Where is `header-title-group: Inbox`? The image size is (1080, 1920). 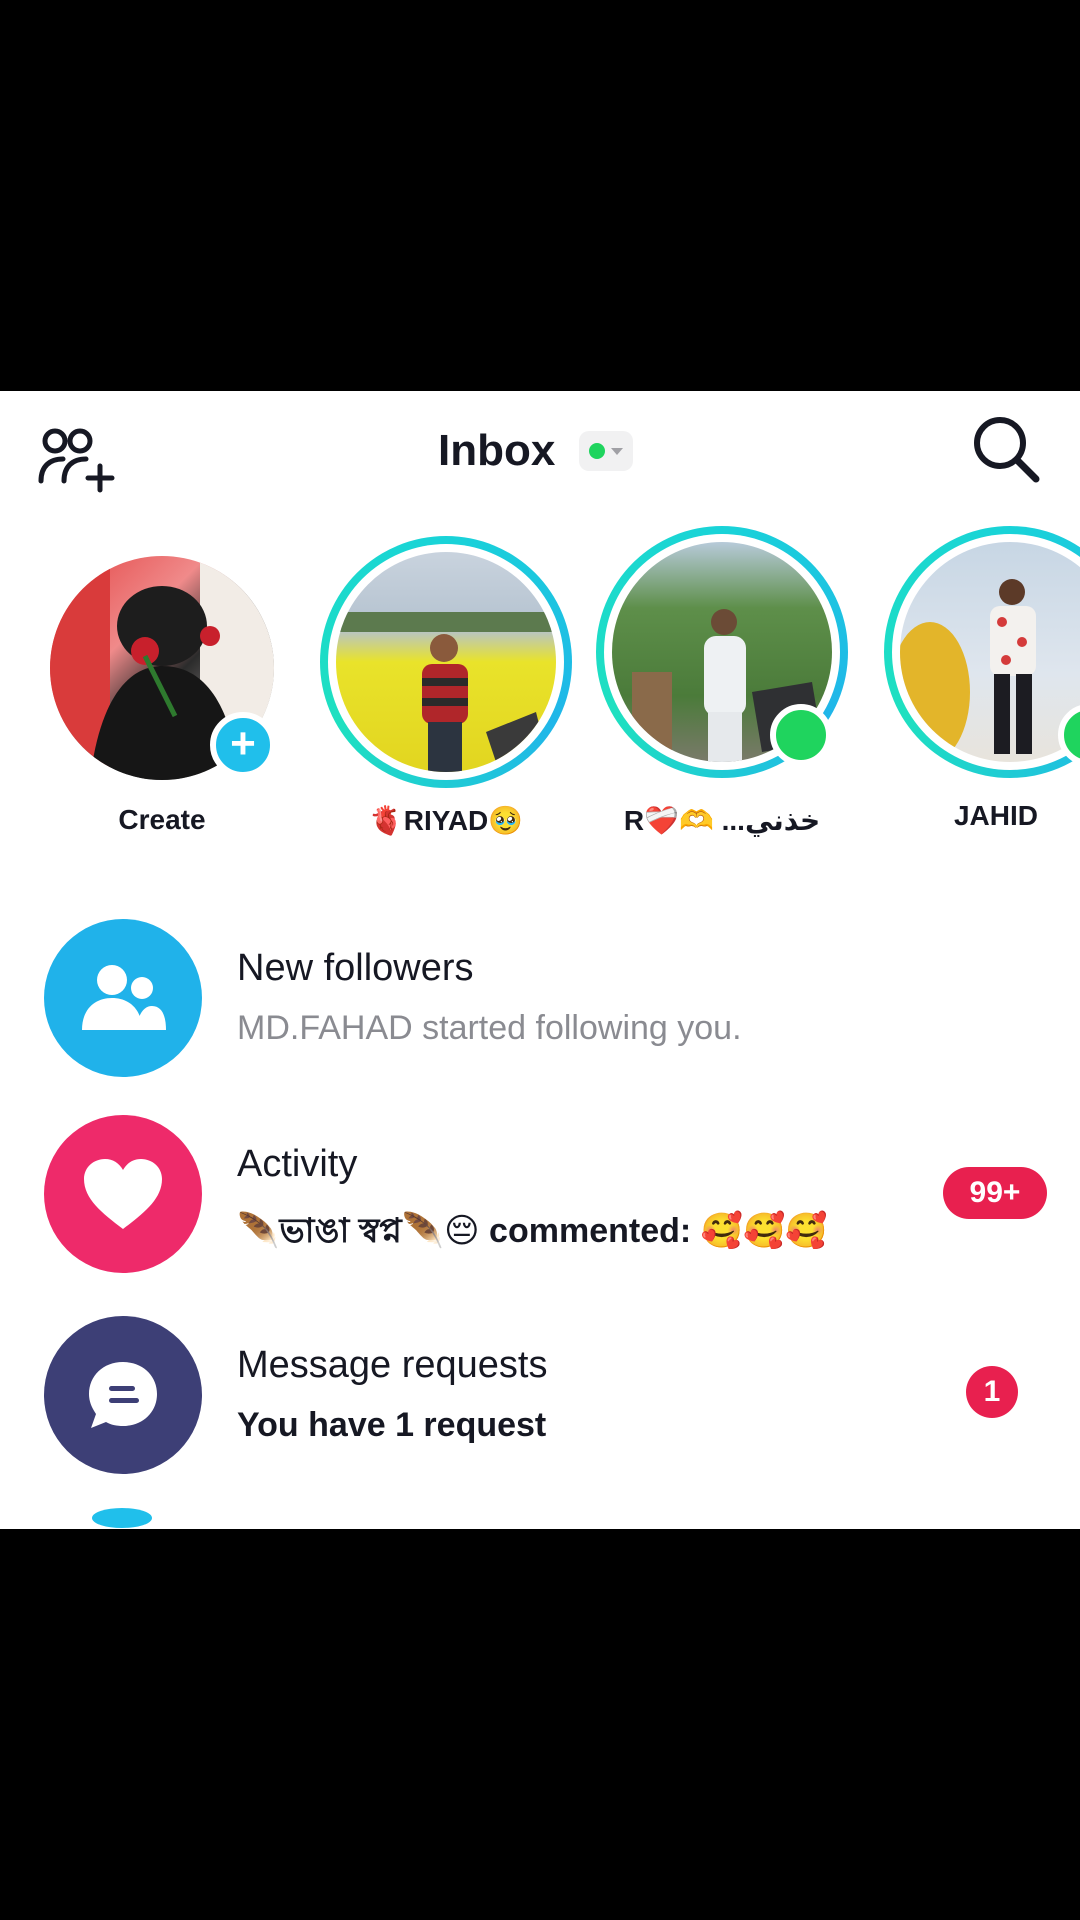
header-title-group: Inbox is located at coordinates (536, 451).